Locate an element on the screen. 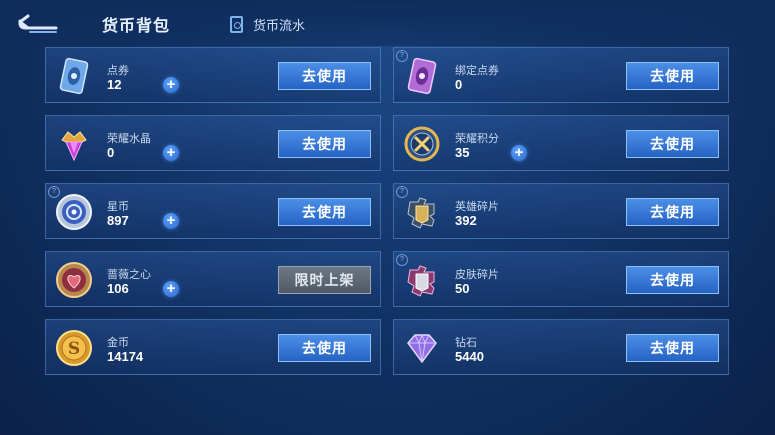  currency-card-skin-shard: ? 皮肤碎片 50 去使用 is located at coordinates (561, 279).